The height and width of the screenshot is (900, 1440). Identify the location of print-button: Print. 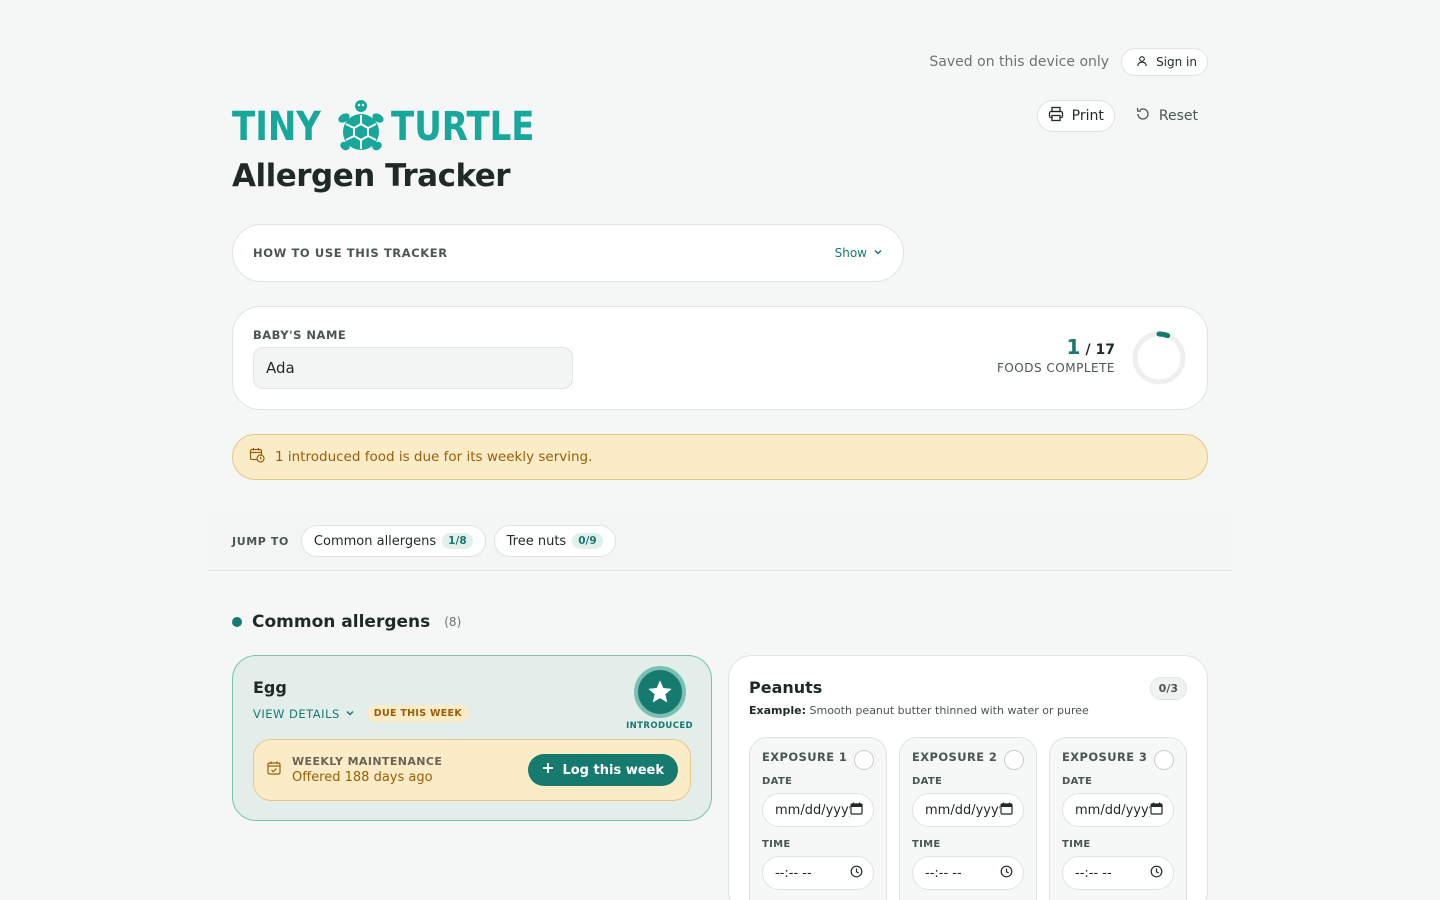
(1075, 116).